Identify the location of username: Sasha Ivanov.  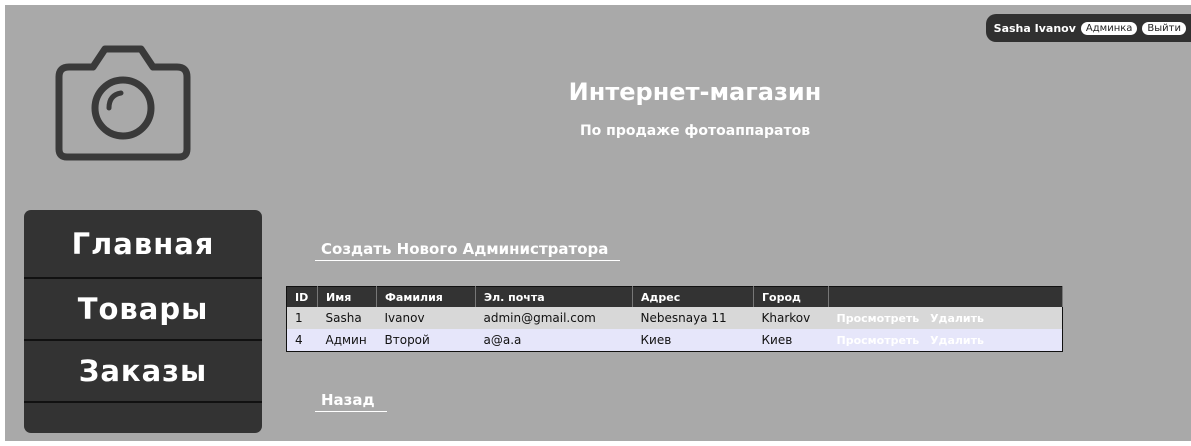
(1034, 28).